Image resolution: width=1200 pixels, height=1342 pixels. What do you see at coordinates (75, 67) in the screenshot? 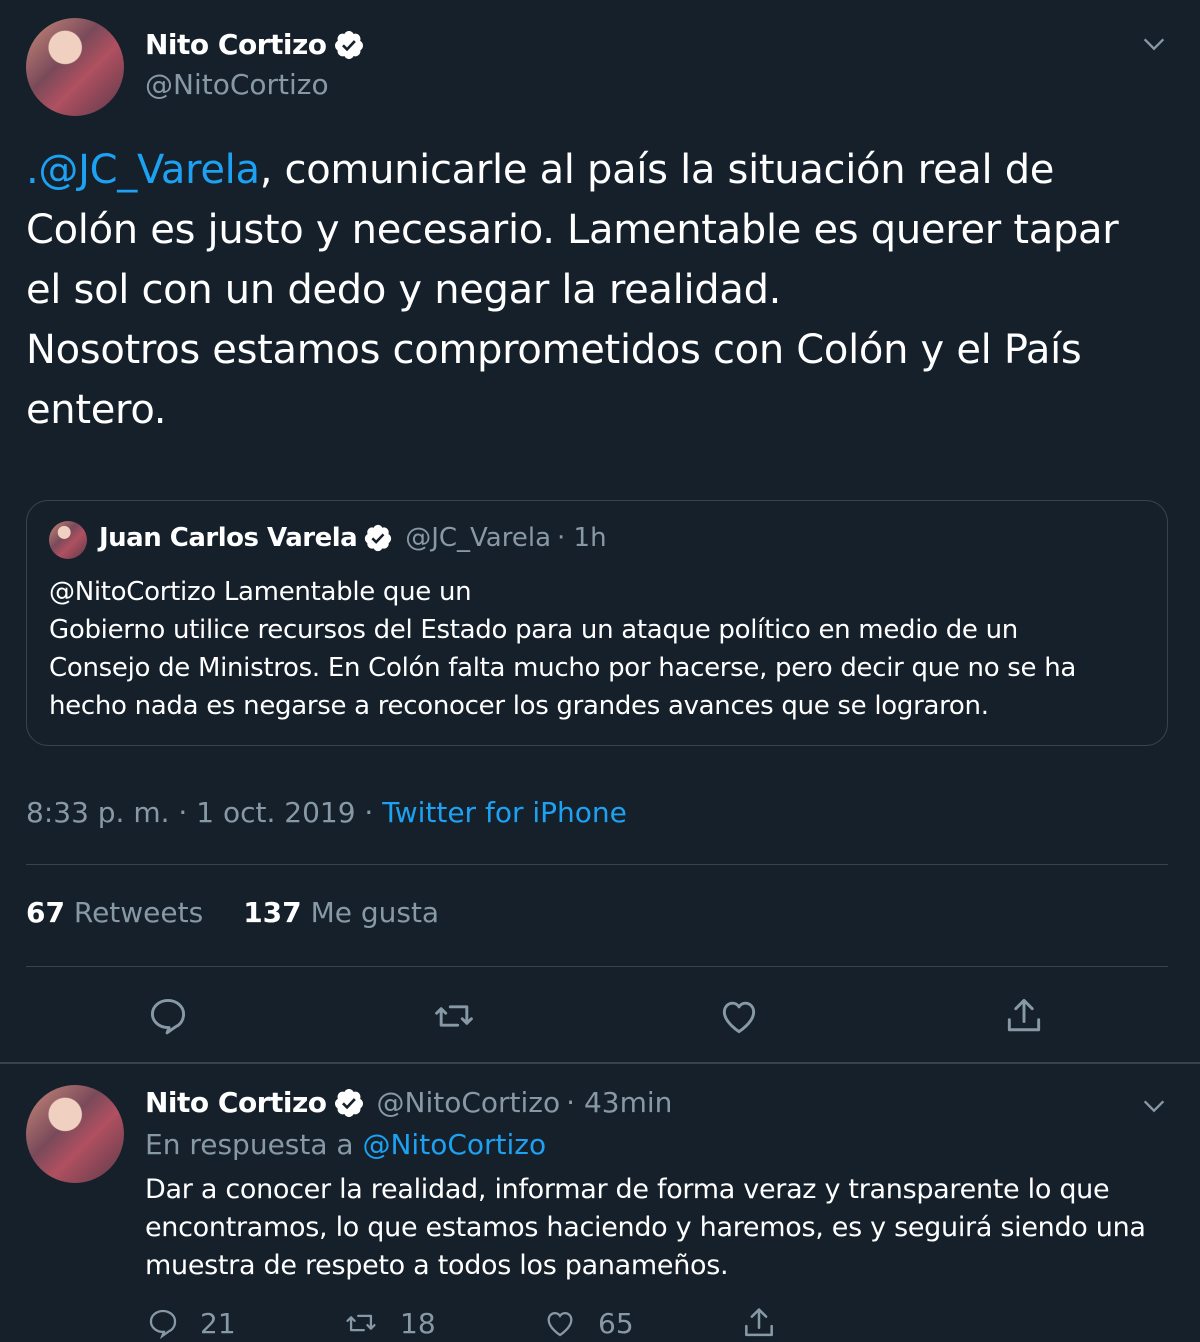
I see `author-avatar` at bounding box center [75, 67].